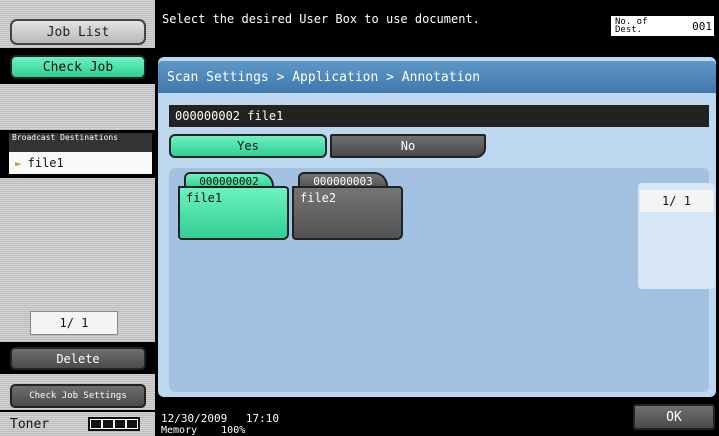  What do you see at coordinates (78, 358) in the screenshot?
I see `delete-button: Delete` at bounding box center [78, 358].